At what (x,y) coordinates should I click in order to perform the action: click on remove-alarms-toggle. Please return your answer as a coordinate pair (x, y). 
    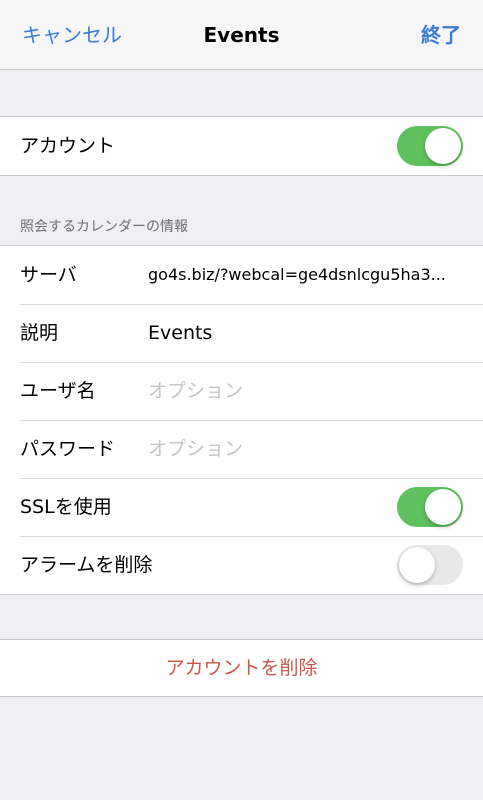
    Looking at the image, I should click on (430, 565).